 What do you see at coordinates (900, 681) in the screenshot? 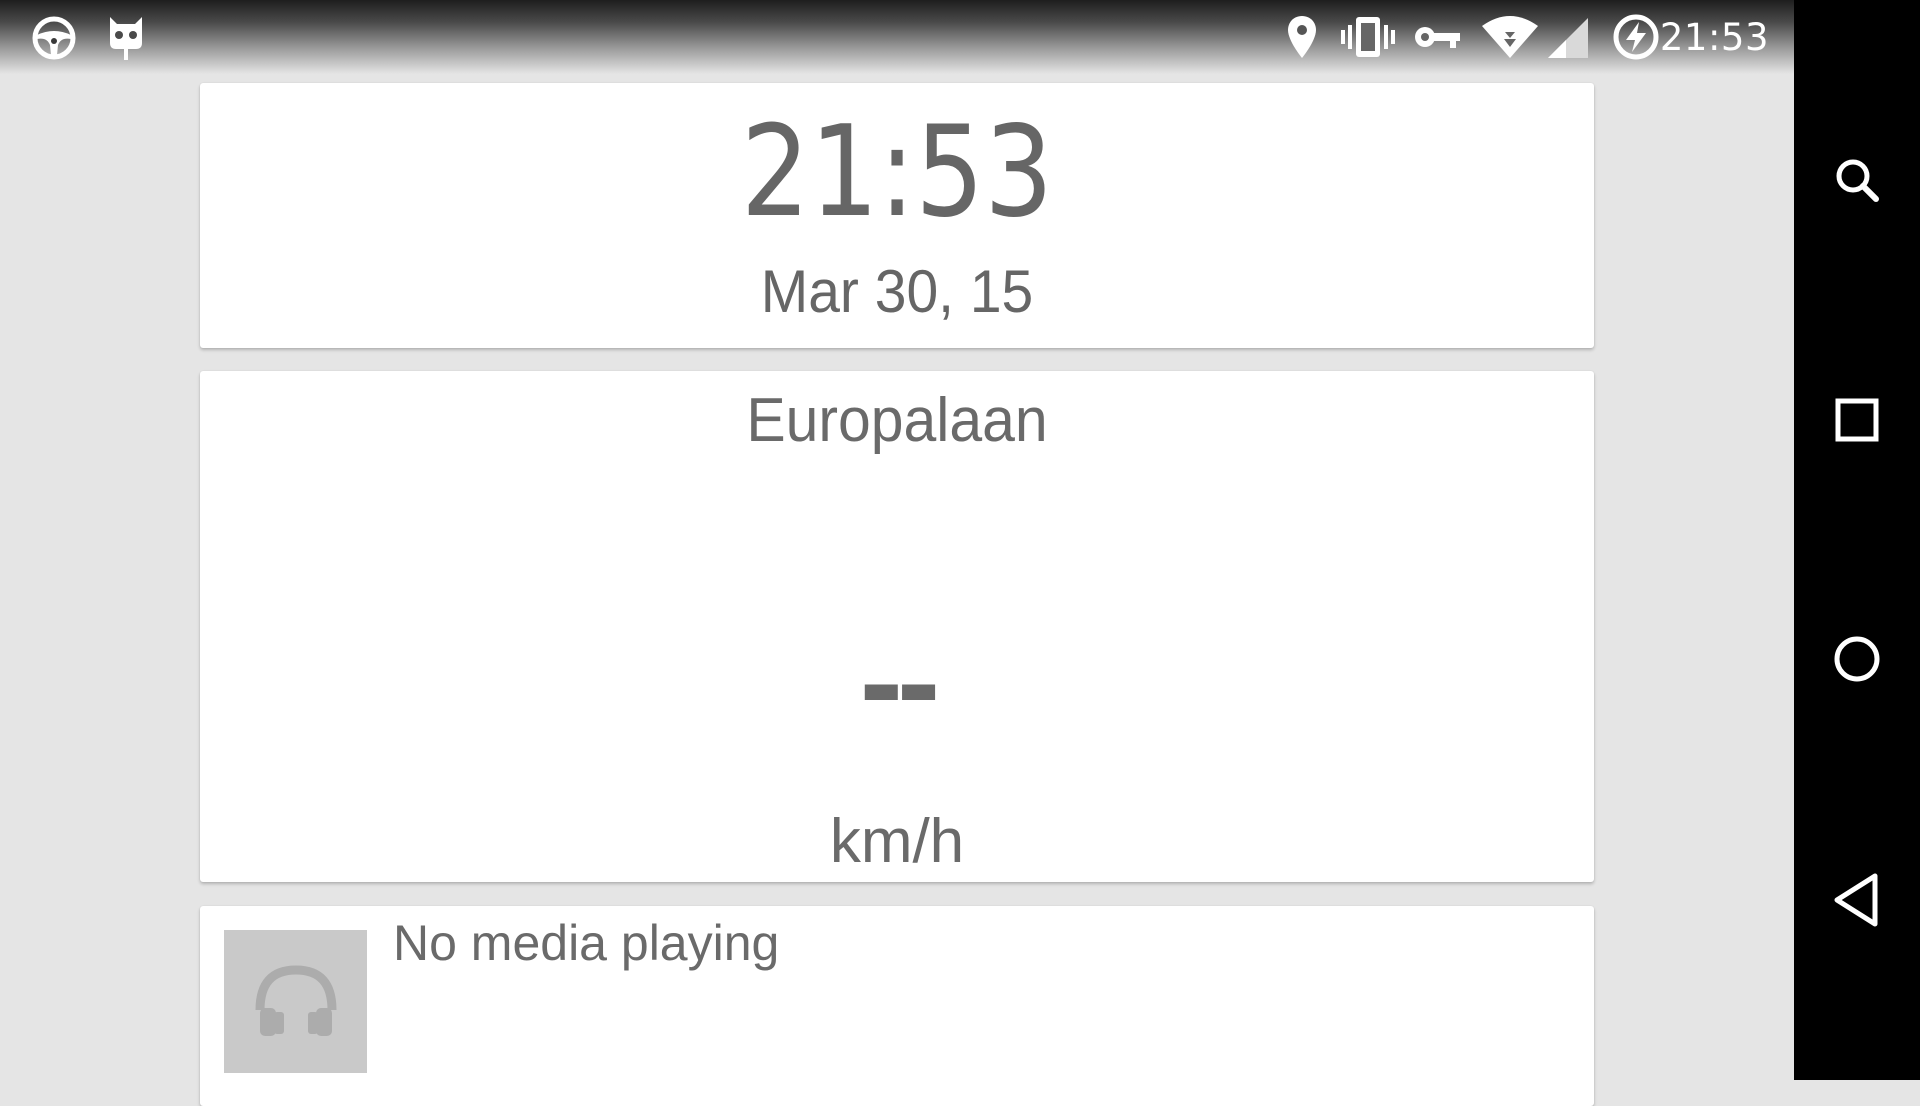
I see `speed-value: --` at bounding box center [900, 681].